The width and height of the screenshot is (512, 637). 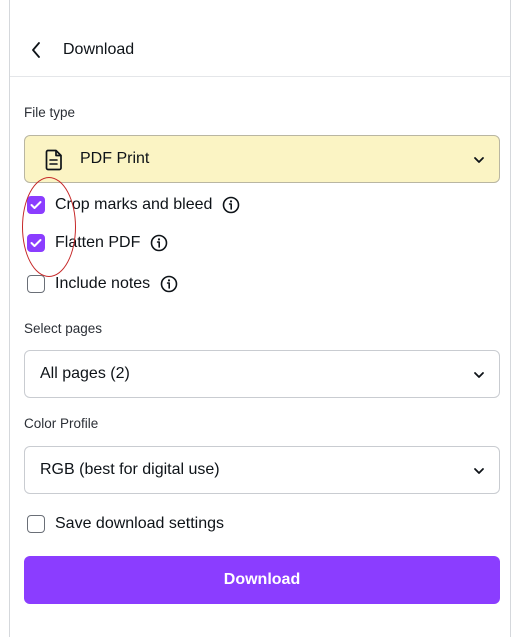 What do you see at coordinates (262, 580) in the screenshot?
I see `download-button: Download` at bounding box center [262, 580].